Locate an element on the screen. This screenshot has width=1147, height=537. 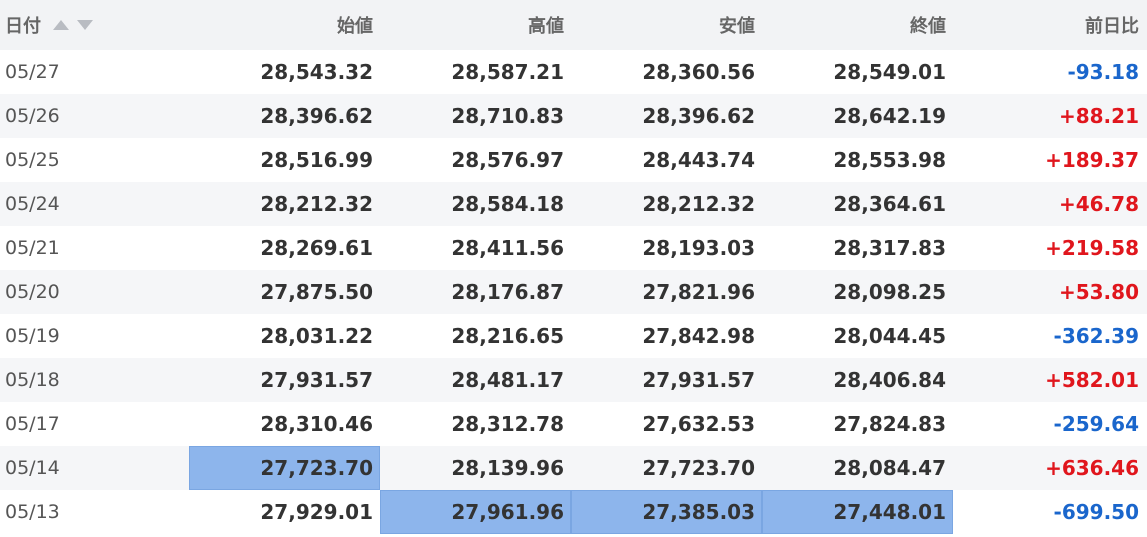
header-change: 前日比 is located at coordinates (1112, 26).